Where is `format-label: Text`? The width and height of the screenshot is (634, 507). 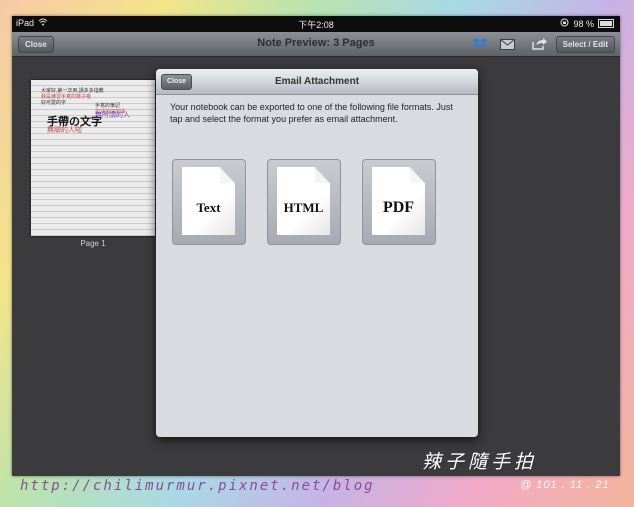
format-label: Text is located at coordinates (208, 207).